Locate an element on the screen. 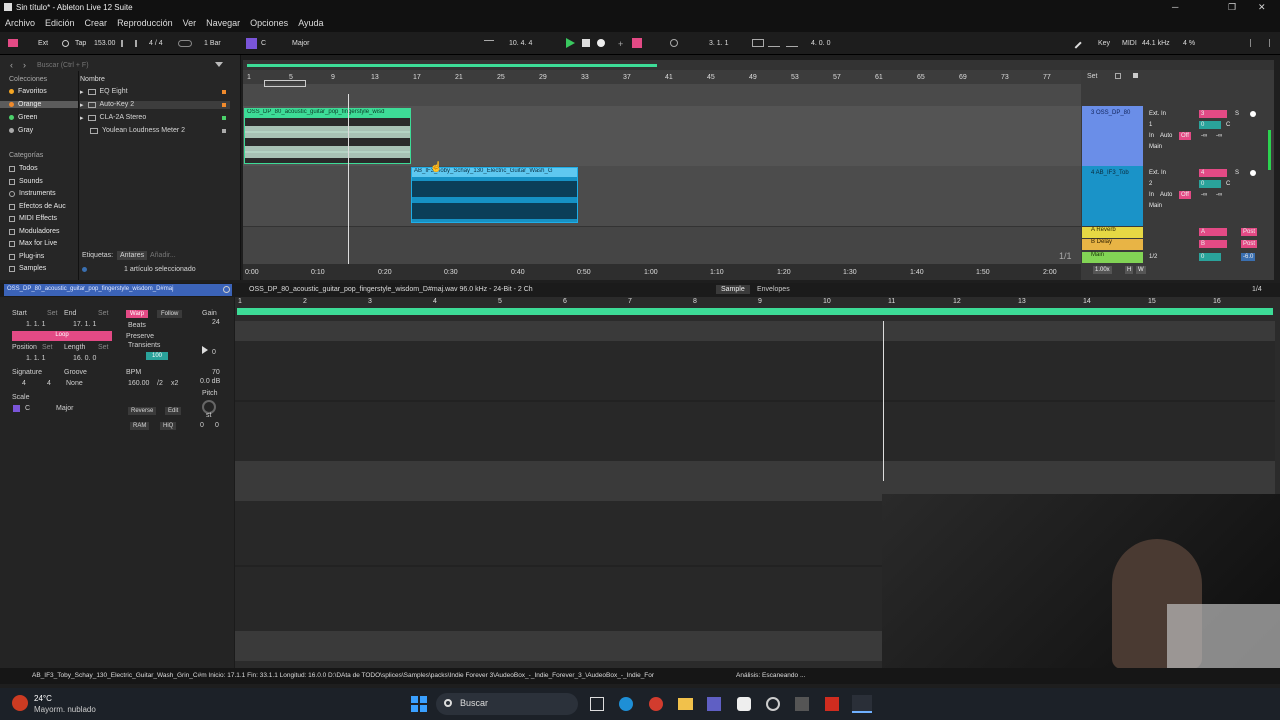 The height and width of the screenshot is (720, 1280). track-3-output: Main is located at coordinates (1169, 147).